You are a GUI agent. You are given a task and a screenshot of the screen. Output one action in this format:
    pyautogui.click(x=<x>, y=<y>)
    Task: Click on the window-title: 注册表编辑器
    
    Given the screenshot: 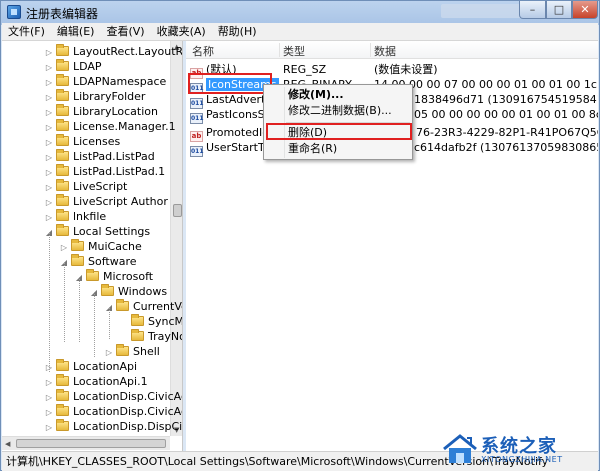 What is the action you would take?
    pyautogui.click(x=62, y=14)
    